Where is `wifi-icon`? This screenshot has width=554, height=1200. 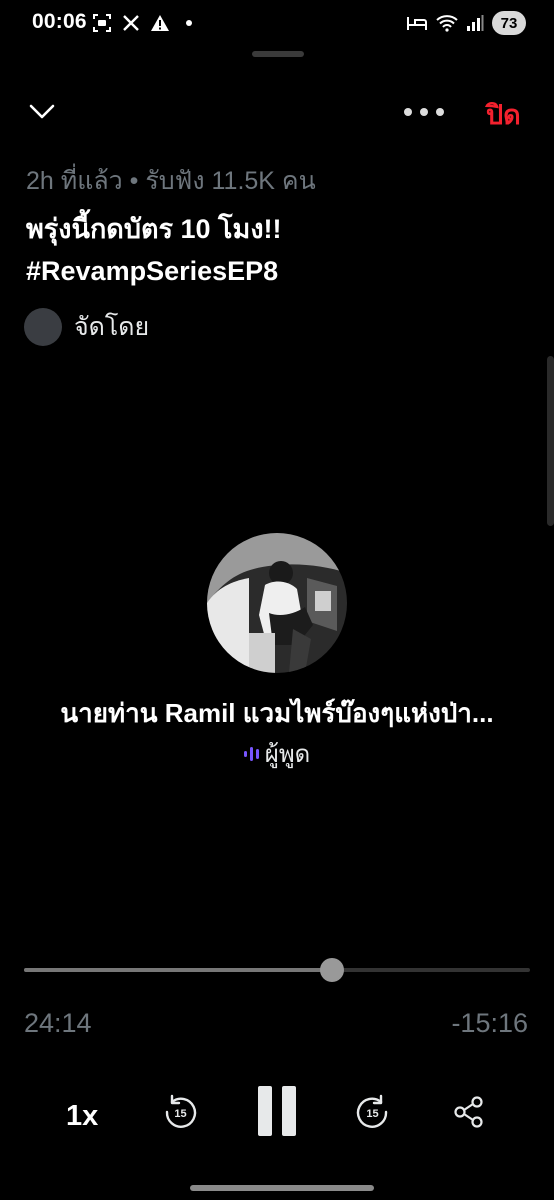 wifi-icon is located at coordinates (447, 23).